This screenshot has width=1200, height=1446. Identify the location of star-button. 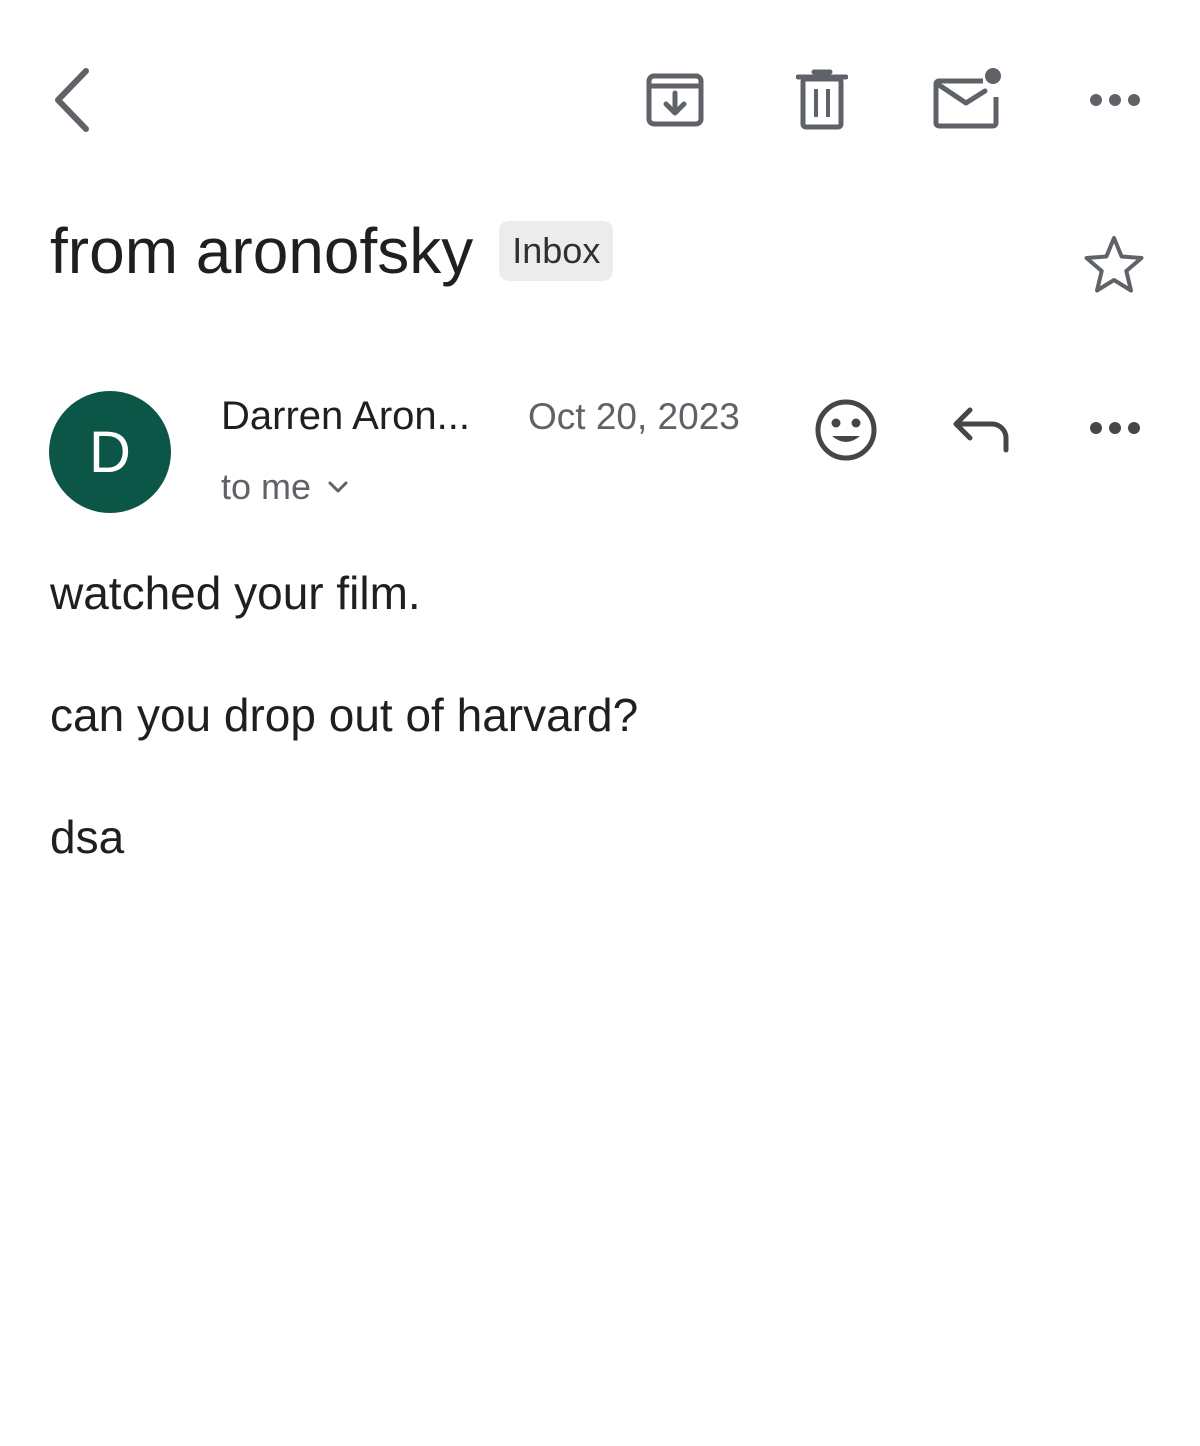
(1114, 264).